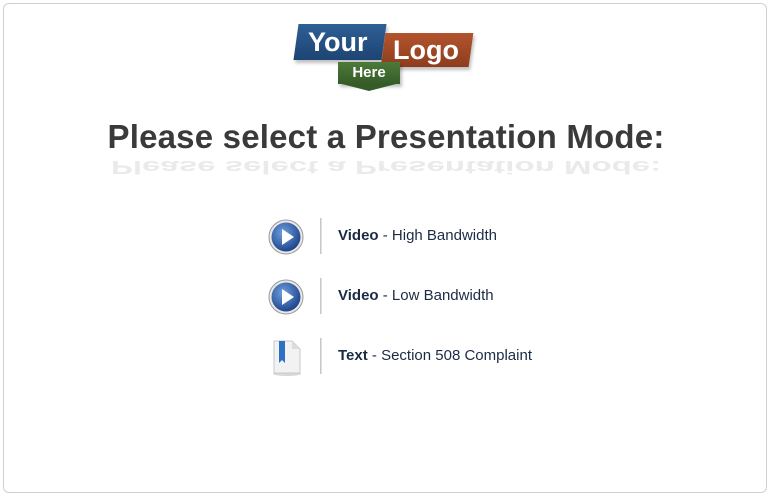 This screenshot has height=498, width=772. I want to click on logo-text-your: Your, so click(338, 42).